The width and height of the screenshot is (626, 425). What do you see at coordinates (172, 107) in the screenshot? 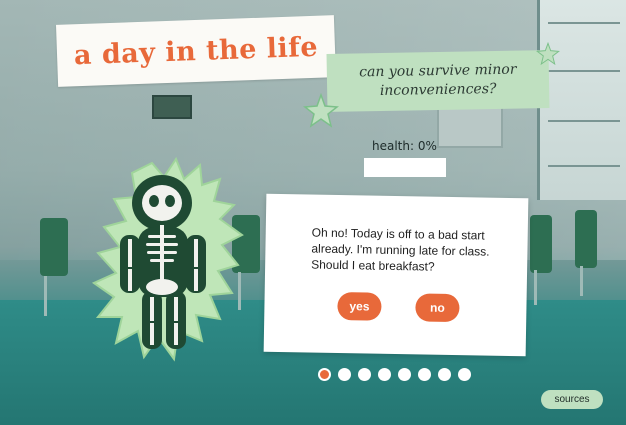
I see `wall-sign` at bounding box center [172, 107].